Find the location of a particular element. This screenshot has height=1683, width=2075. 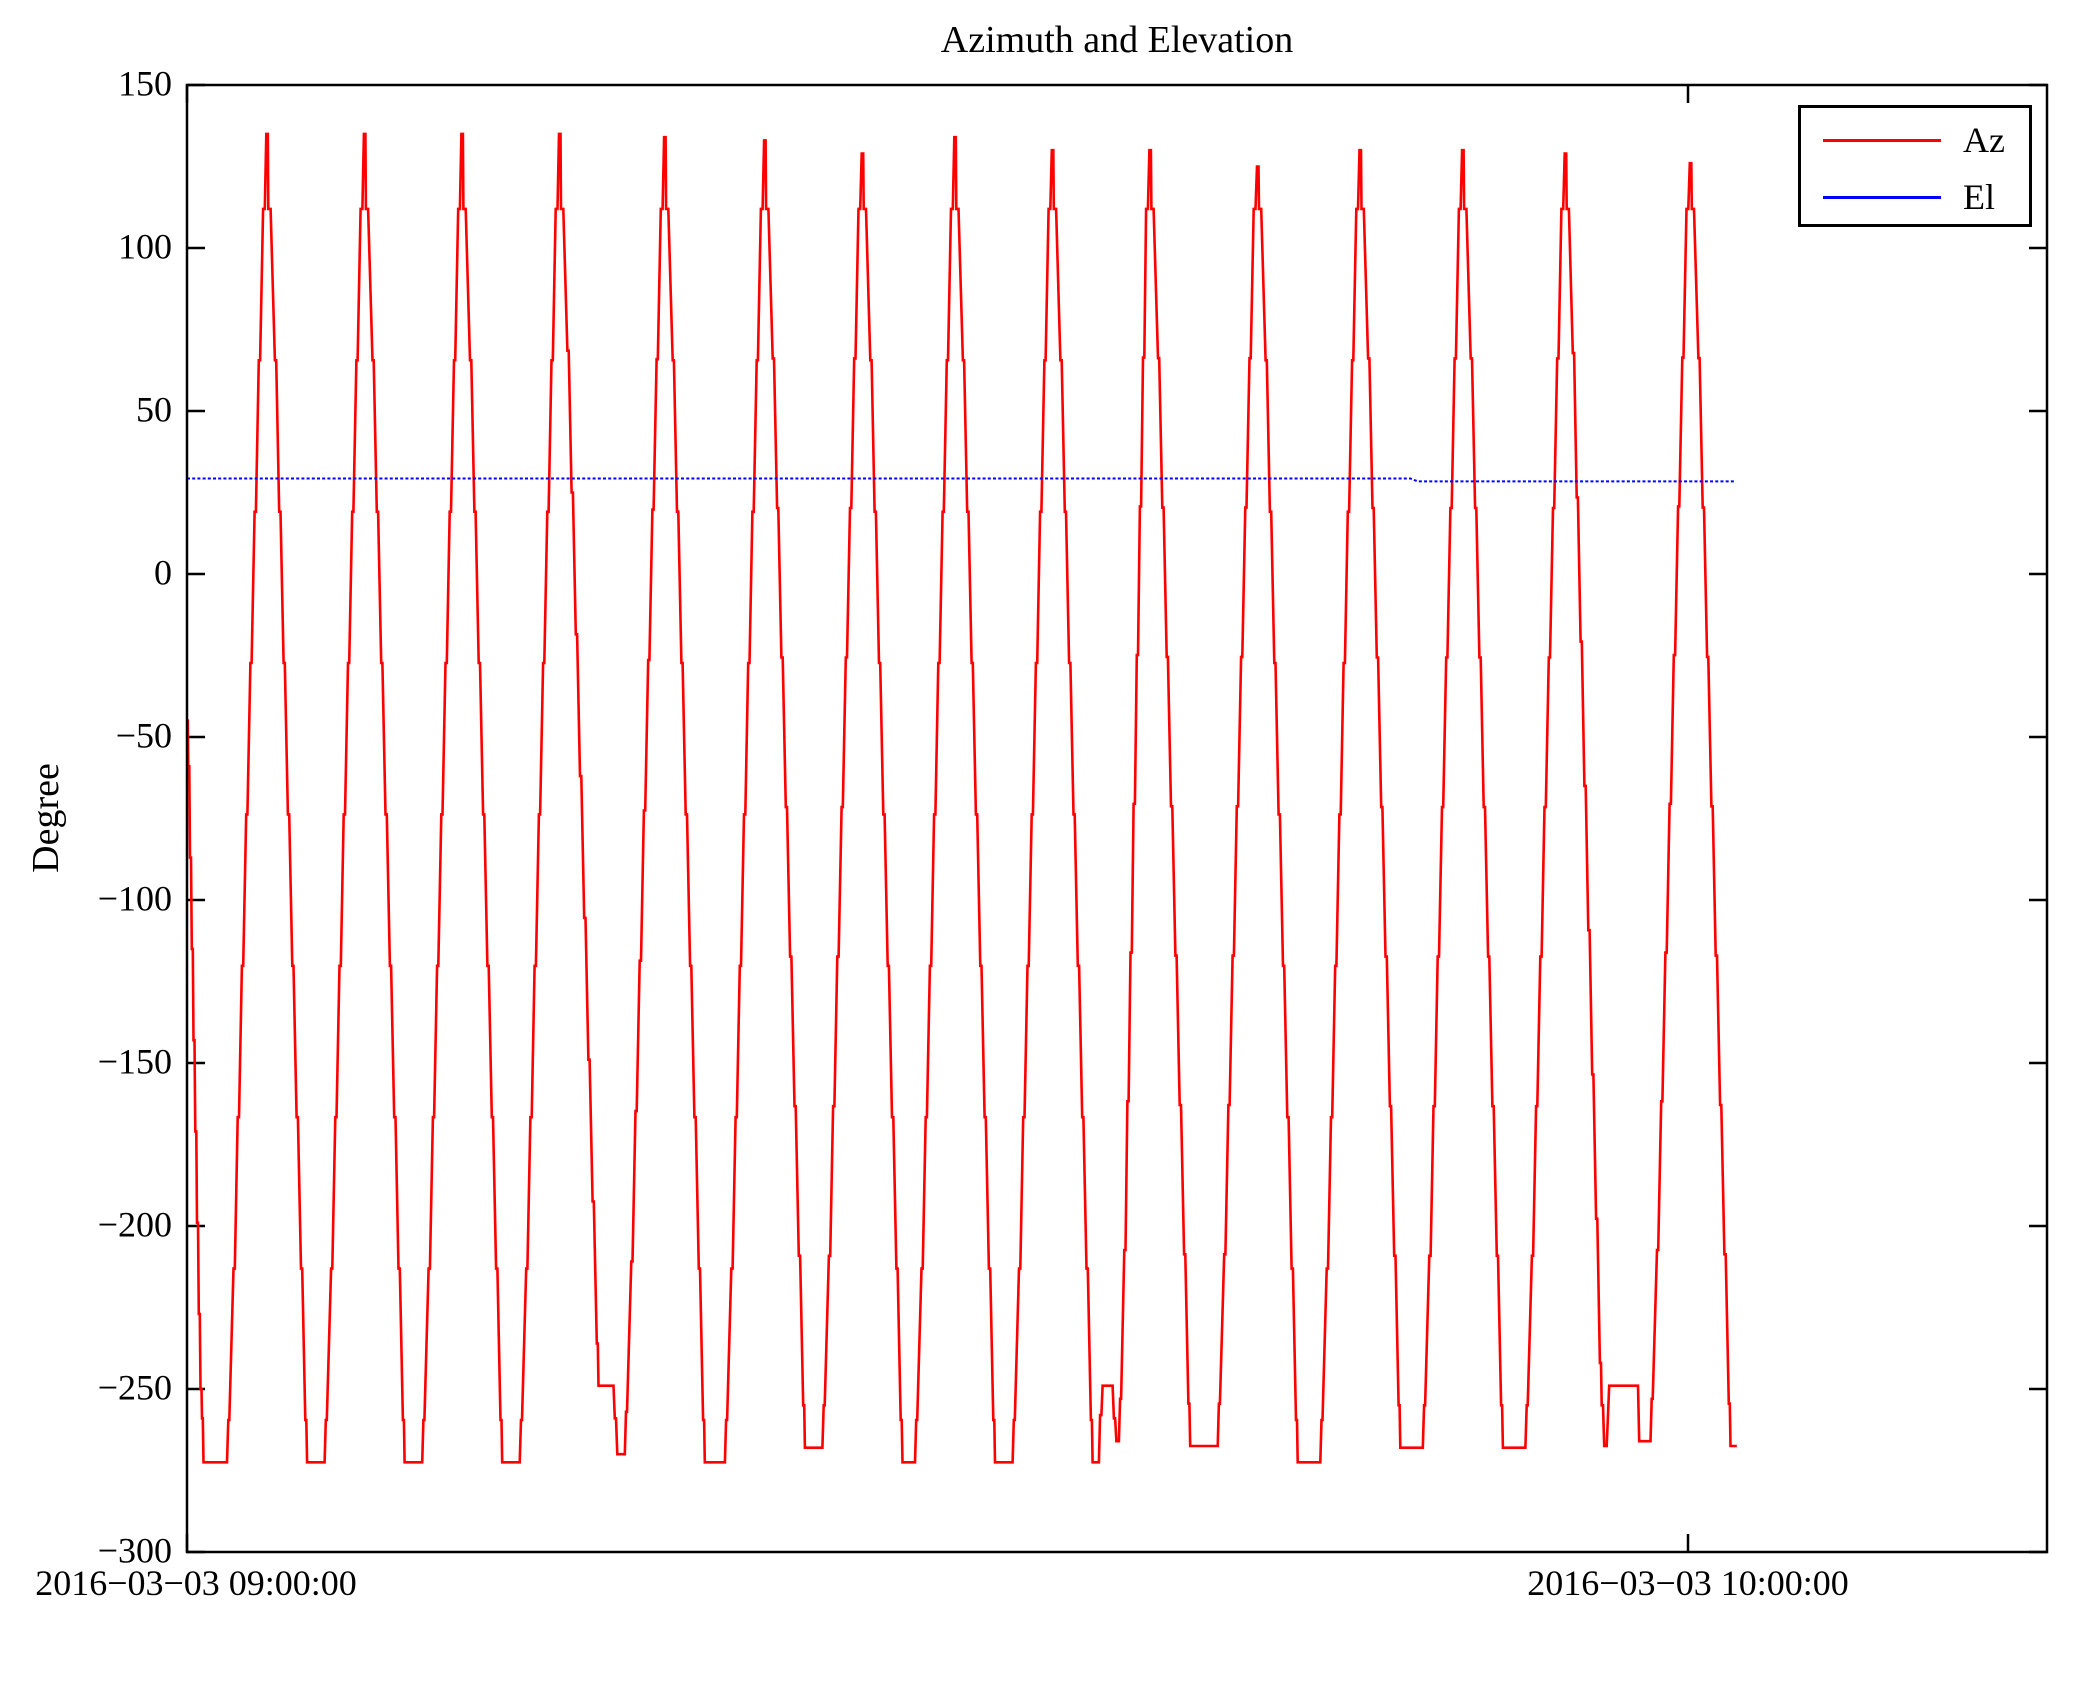

y-tick-label: 150 is located at coordinates (145, 83).